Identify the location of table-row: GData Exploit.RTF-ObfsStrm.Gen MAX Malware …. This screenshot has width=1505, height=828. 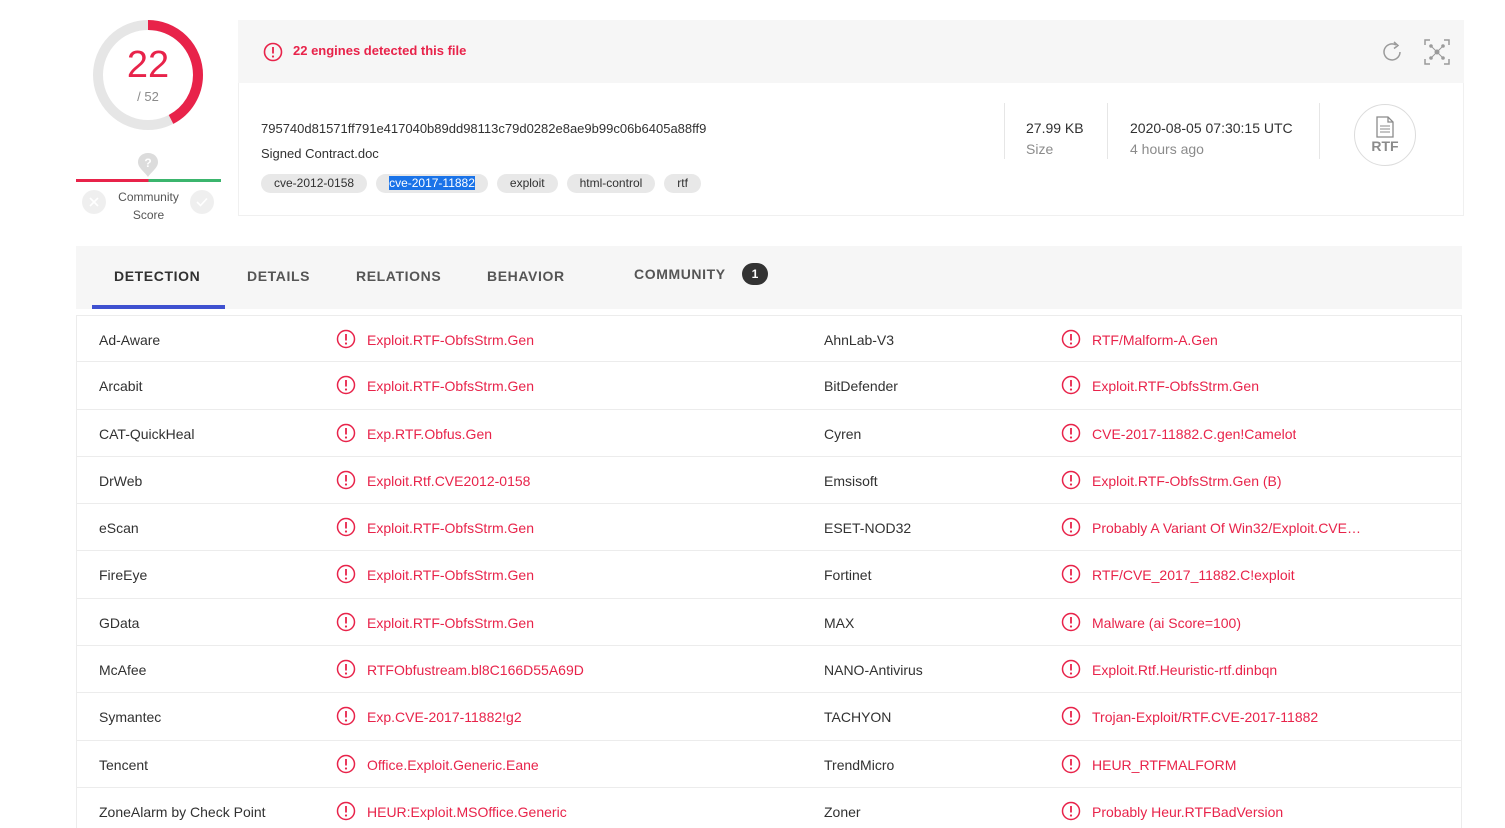
(769, 623).